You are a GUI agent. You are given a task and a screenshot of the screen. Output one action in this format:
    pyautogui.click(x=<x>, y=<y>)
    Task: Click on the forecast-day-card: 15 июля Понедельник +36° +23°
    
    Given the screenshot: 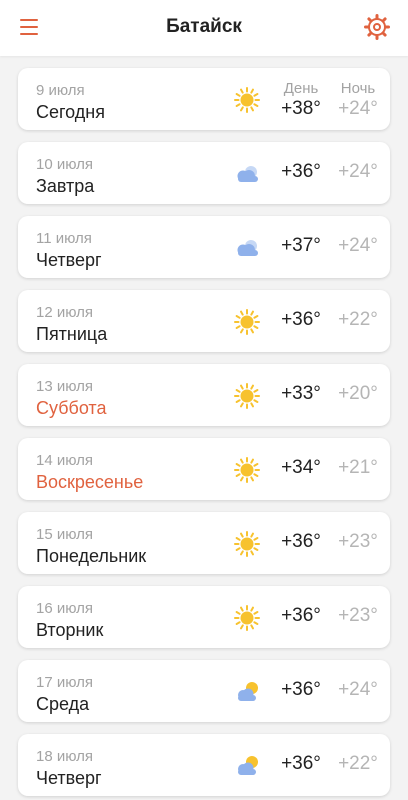 What is the action you would take?
    pyautogui.click(x=204, y=543)
    